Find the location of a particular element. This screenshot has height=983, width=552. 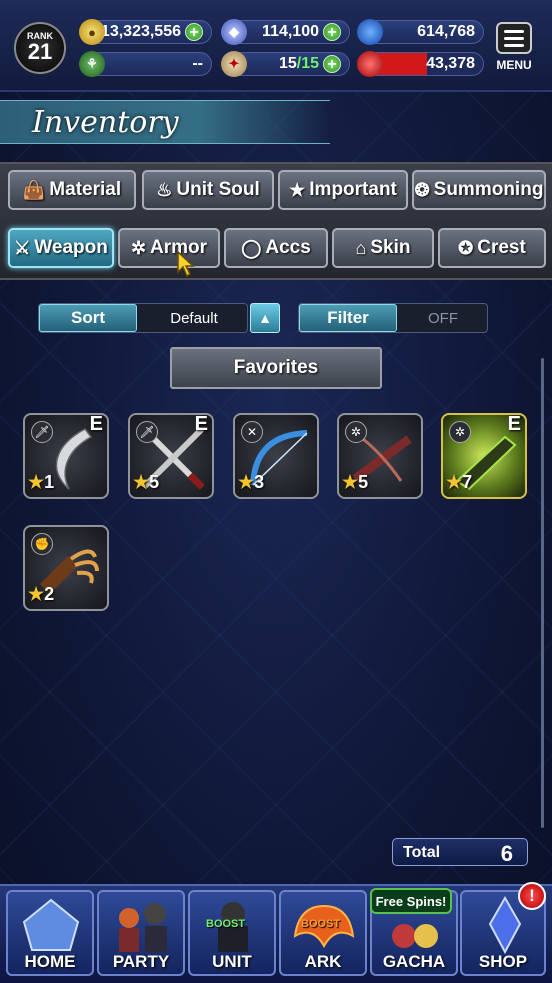

nav-shop-label: SHOP is located at coordinates (503, 961).